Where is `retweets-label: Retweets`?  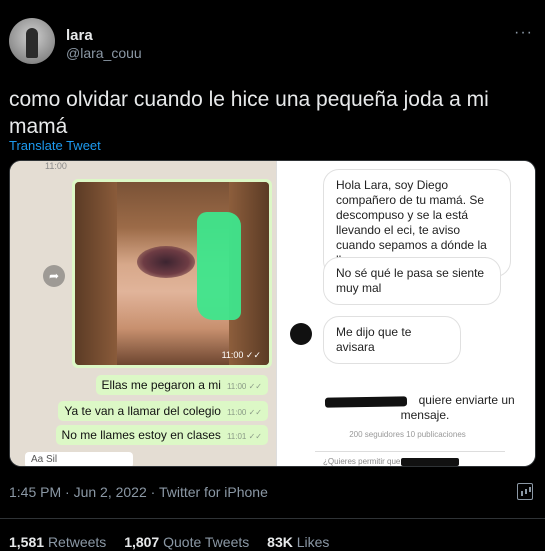
retweets-label: Retweets is located at coordinates (77, 542).